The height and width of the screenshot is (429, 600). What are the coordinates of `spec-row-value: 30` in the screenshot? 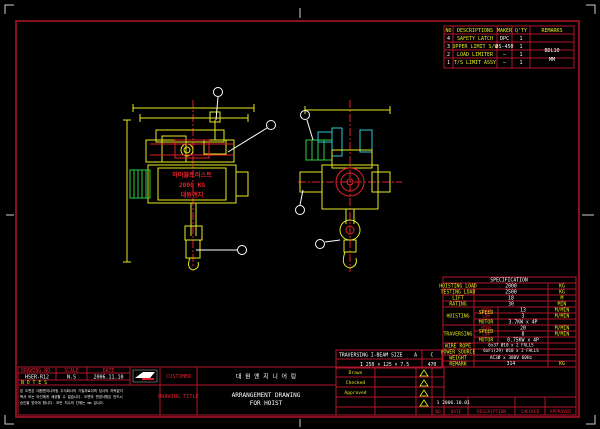 It's located at (511, 305).